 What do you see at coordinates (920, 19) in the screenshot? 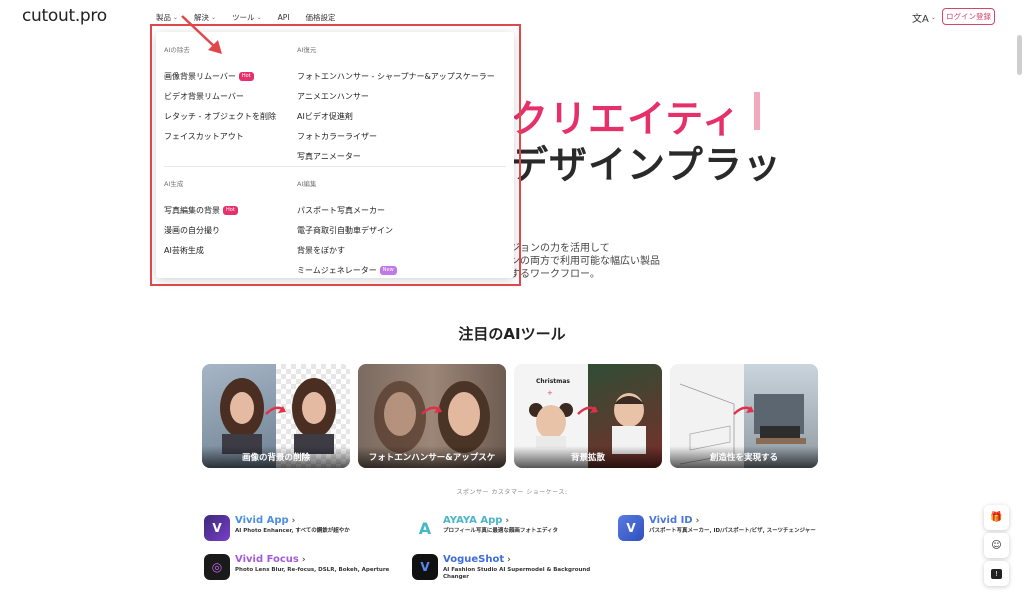
I see `translate-icon: 文A` at bounding box center [920, 19].